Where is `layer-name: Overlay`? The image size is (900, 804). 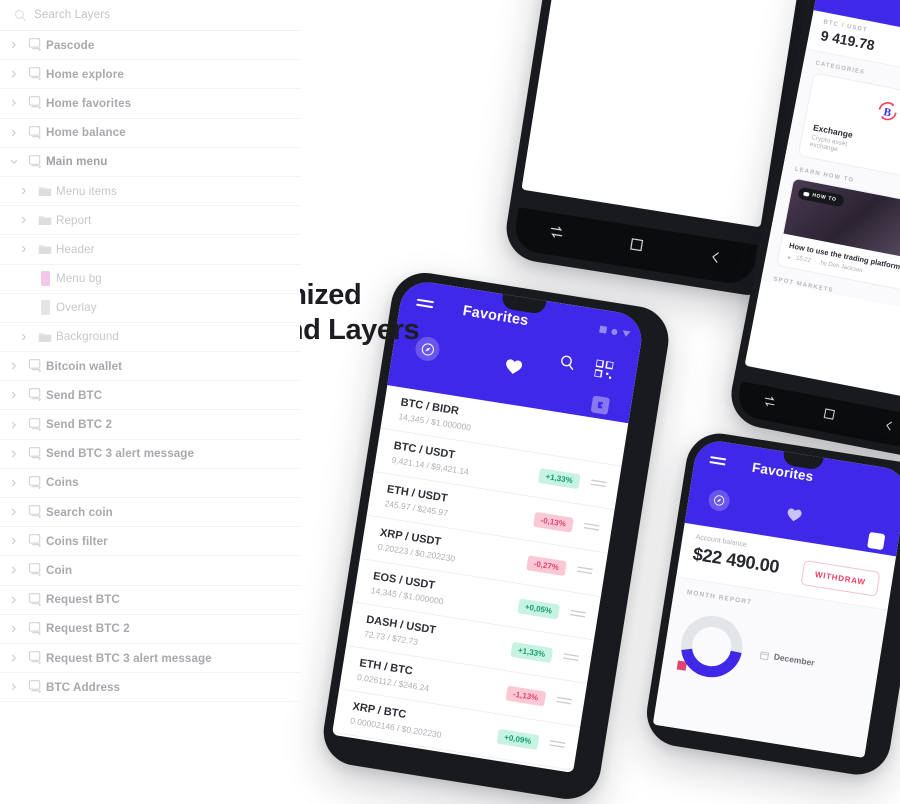
layer-name: Overlay is located at coordinates (76, 308).